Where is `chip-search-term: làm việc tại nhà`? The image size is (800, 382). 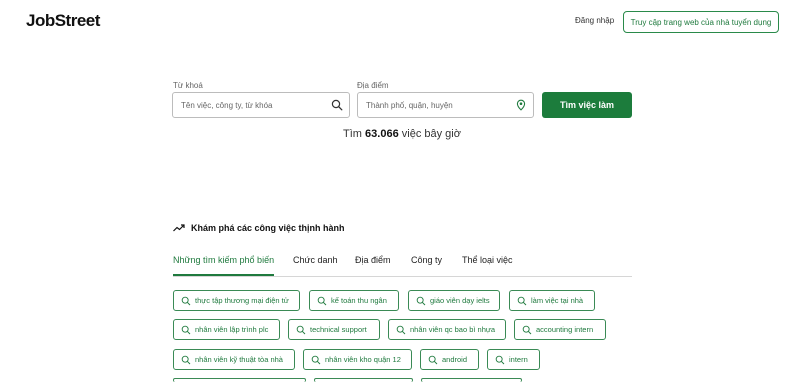 chip-search-term: làm việc tại nhà is located at coordinates (552, 300).